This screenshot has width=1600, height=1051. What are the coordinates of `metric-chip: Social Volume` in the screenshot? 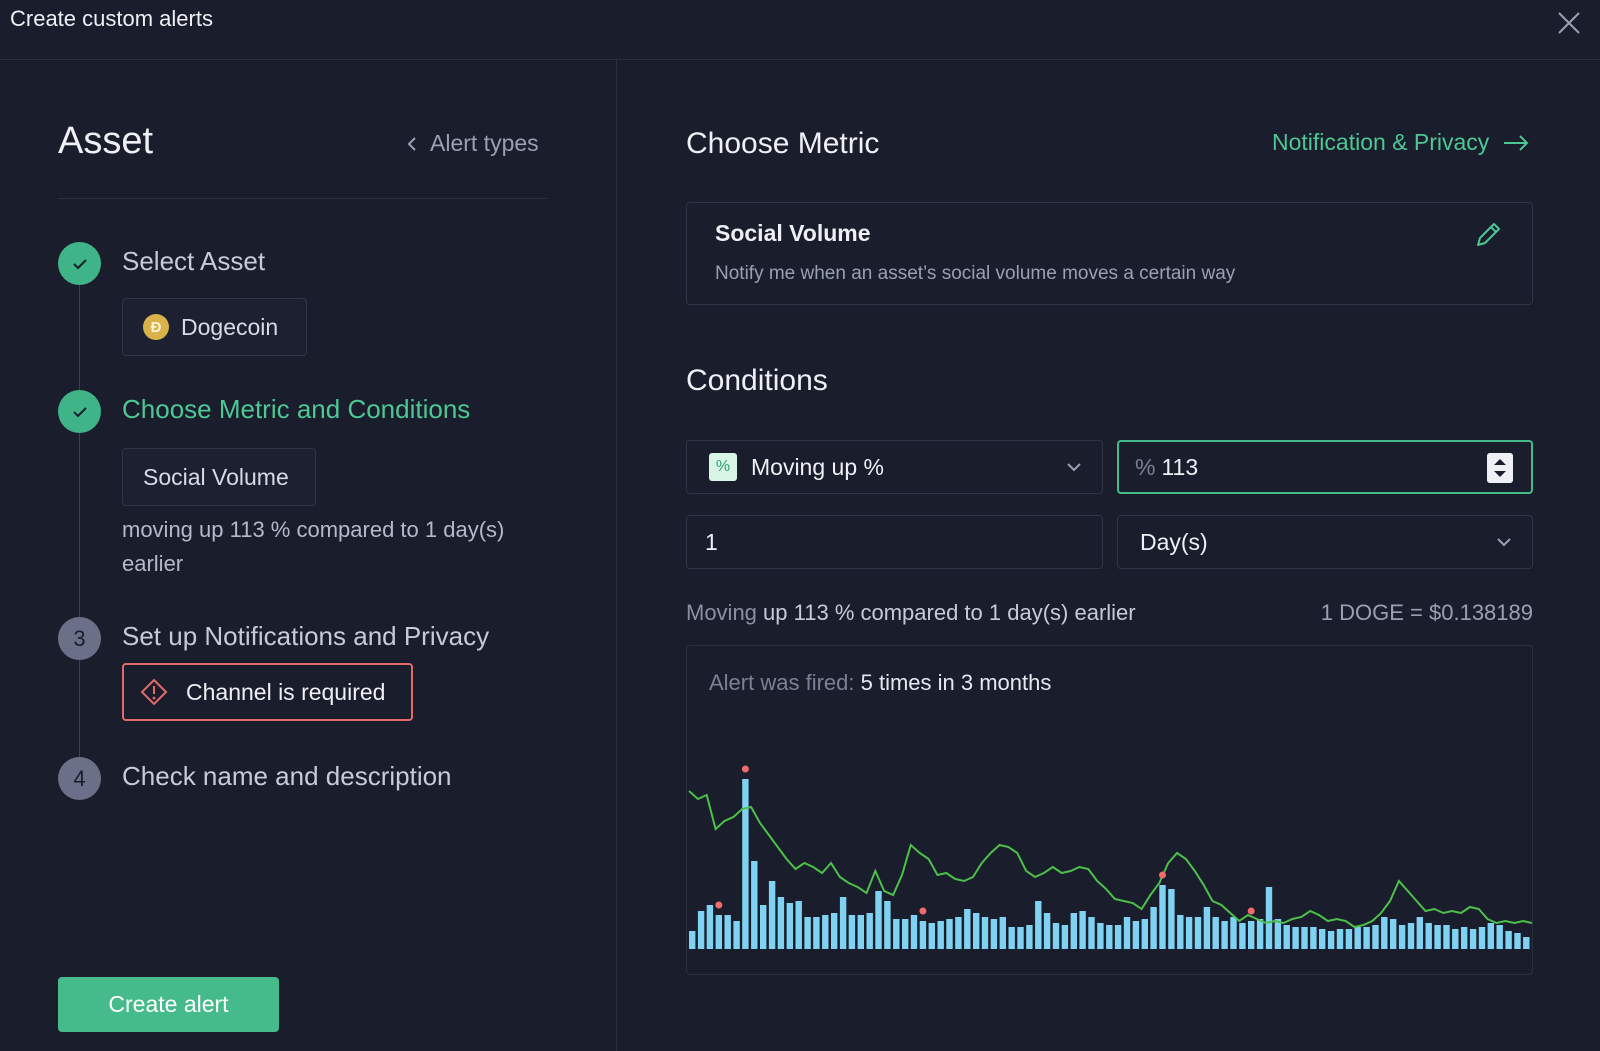 It's located at (219, 477).